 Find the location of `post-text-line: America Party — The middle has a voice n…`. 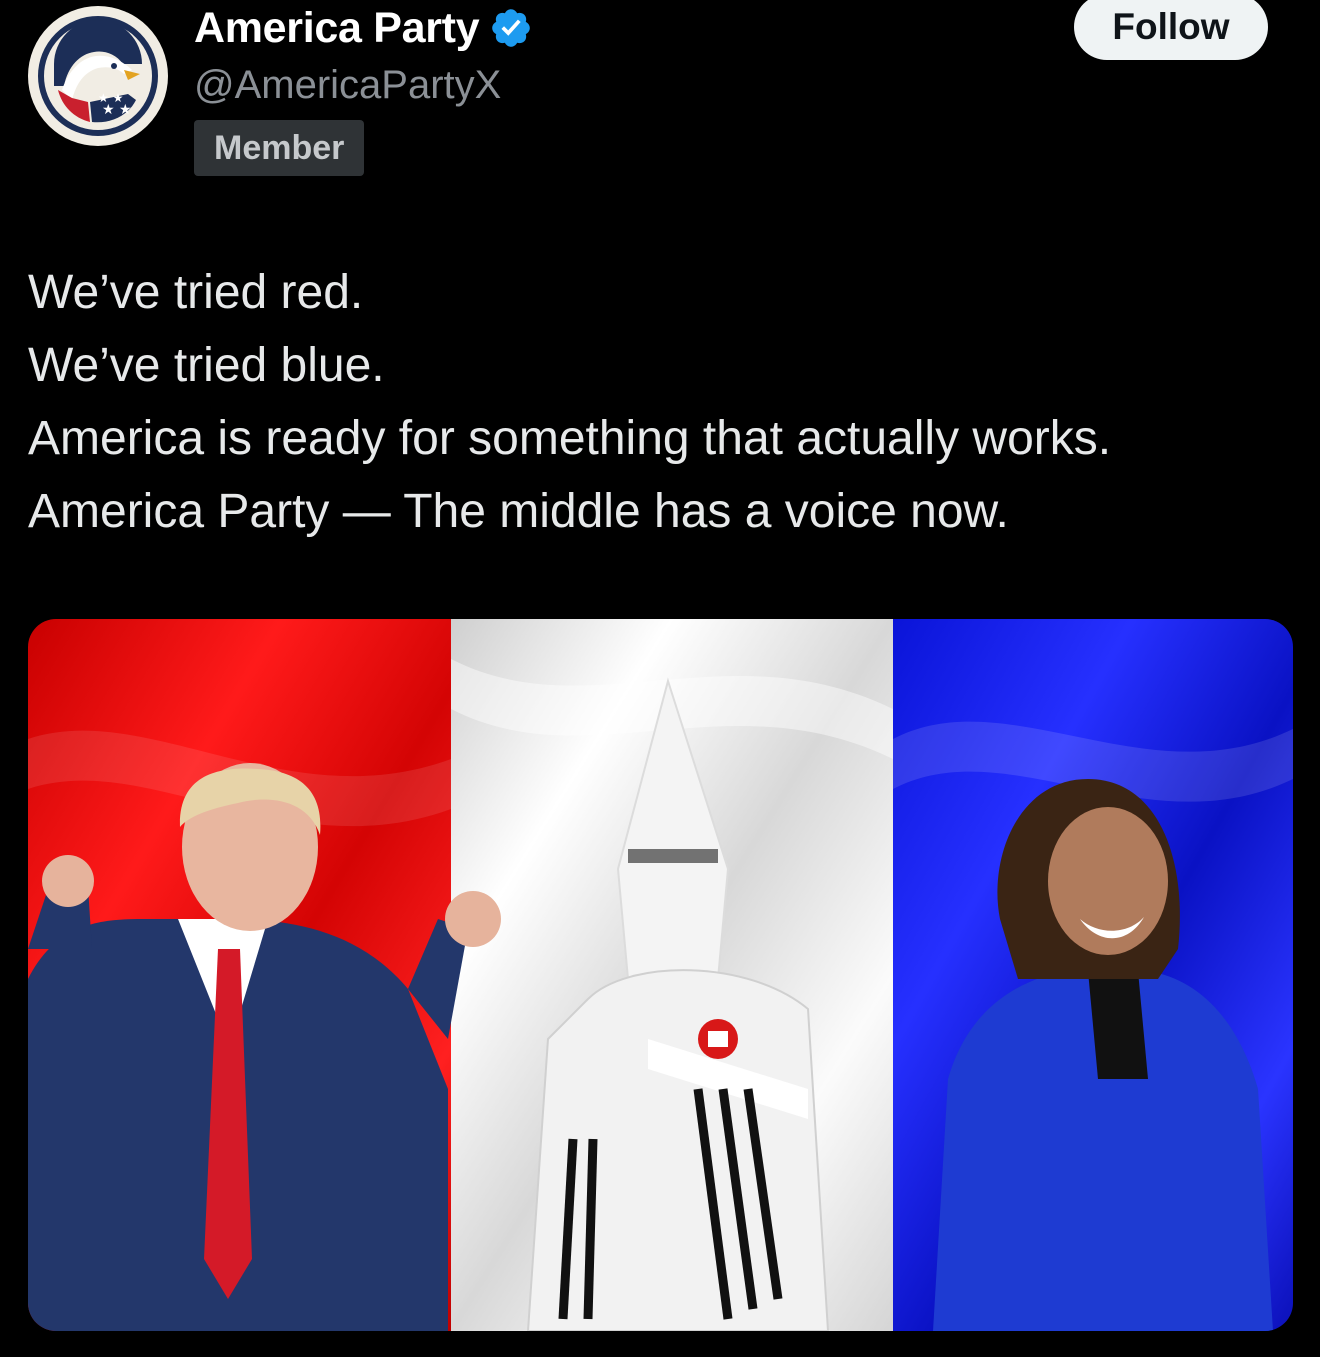

post-text-line: America Party — The middle has a voice n… is located at coordinates (518, 511).